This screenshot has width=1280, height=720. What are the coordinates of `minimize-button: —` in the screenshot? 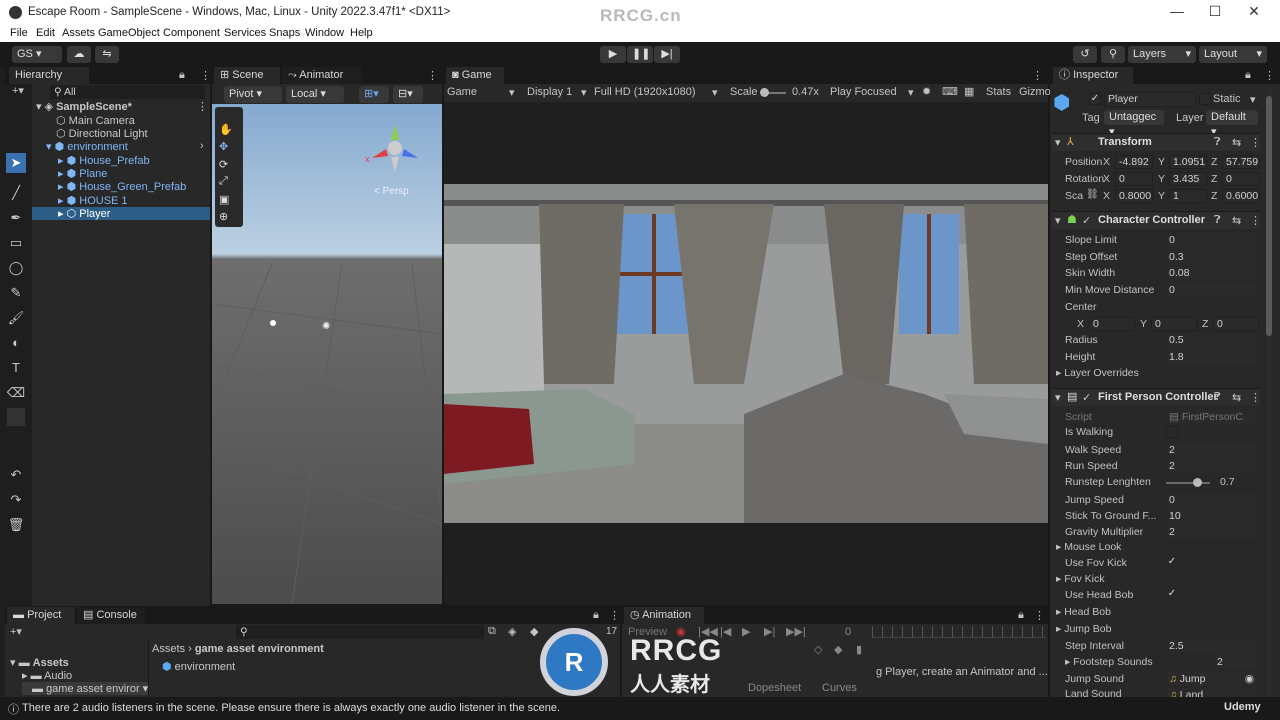 It's located at (1177, 11).